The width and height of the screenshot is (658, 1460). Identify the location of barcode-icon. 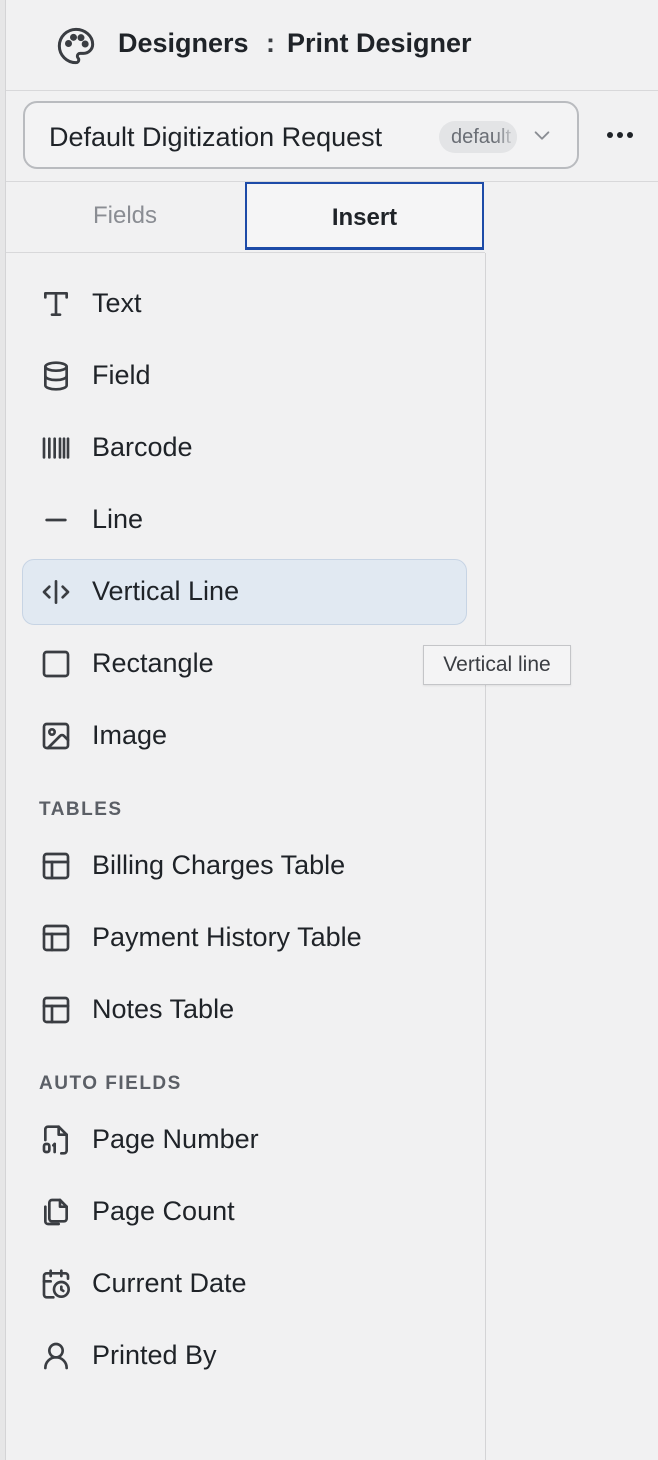
(56, 448).